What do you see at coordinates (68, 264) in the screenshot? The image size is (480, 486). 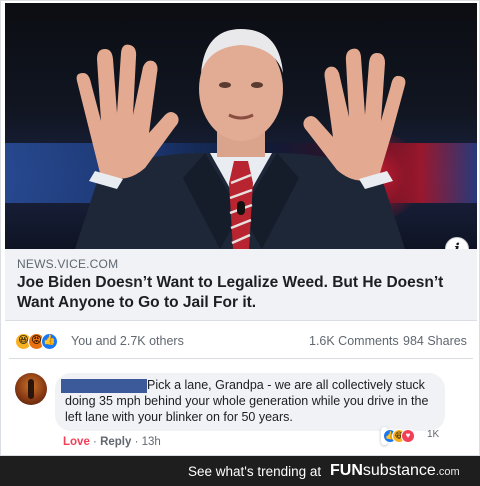 I see `link-domain: NEWS.VICE.COM` at bounding box center [68, 264].